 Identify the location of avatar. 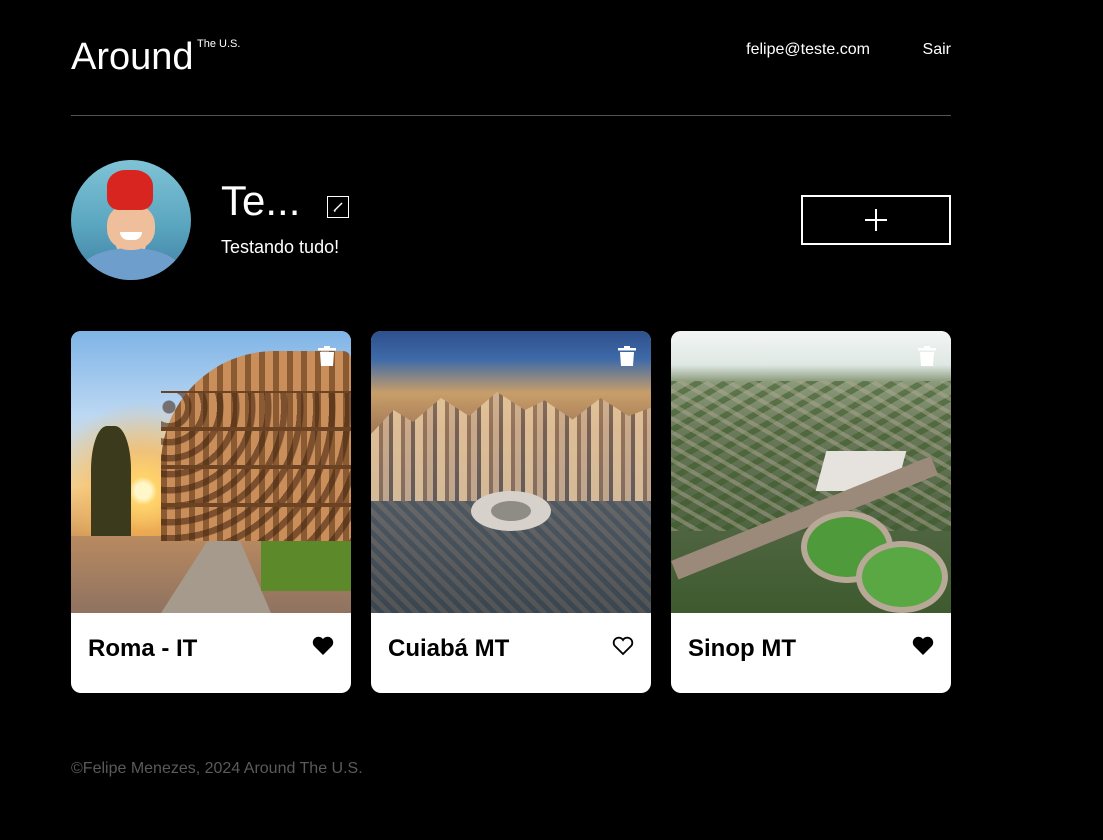
(131, 220).